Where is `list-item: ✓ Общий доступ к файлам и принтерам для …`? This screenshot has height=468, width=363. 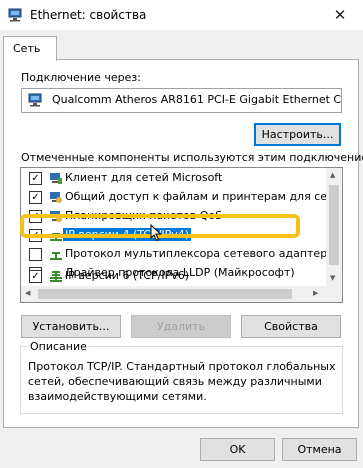
list-item: ✓ Общий доступ к файлам и принтерам для … is located at coordinates (181, 197).